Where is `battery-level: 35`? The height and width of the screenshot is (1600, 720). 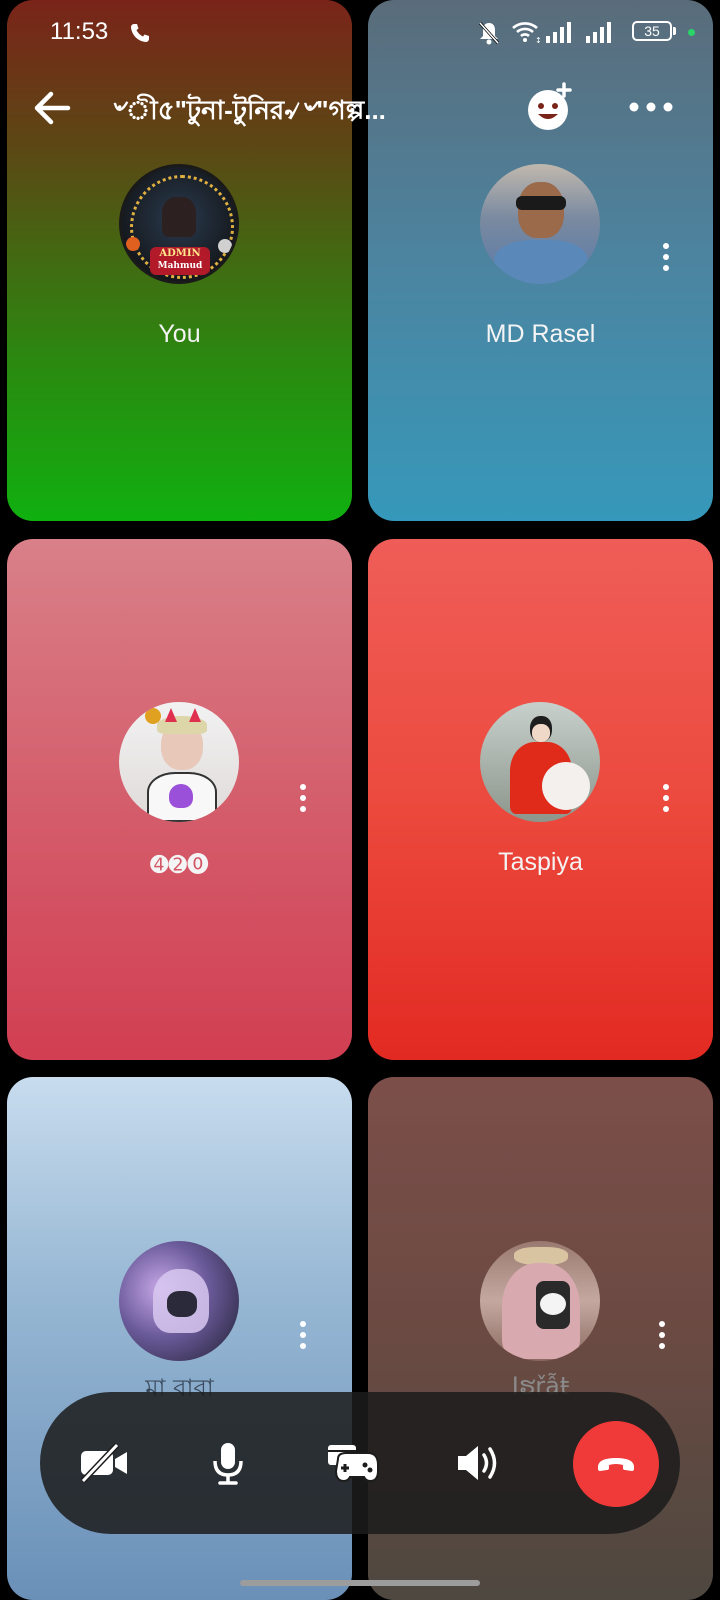
battery-level: 35 is located at coordinates (652, 31).